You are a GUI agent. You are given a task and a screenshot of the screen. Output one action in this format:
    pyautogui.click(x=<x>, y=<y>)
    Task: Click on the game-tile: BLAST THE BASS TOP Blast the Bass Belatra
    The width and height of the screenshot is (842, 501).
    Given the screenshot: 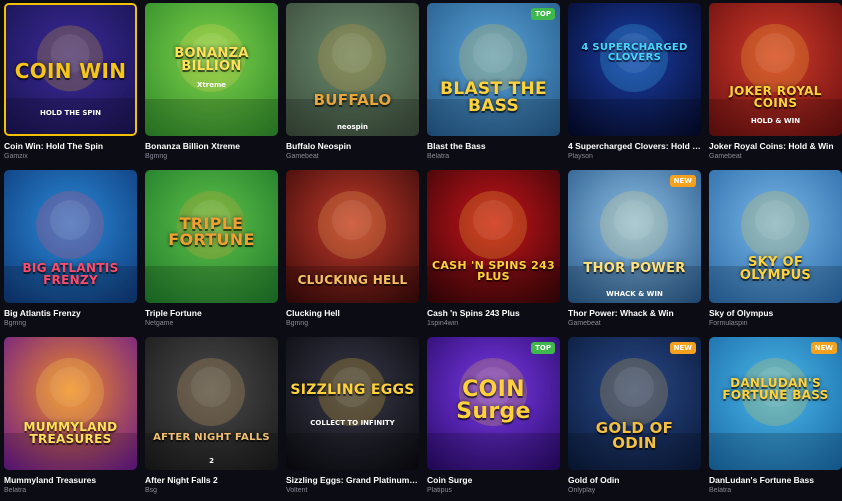 What is the action you would take?
    pyautogui.click(x=493, y=85)
    